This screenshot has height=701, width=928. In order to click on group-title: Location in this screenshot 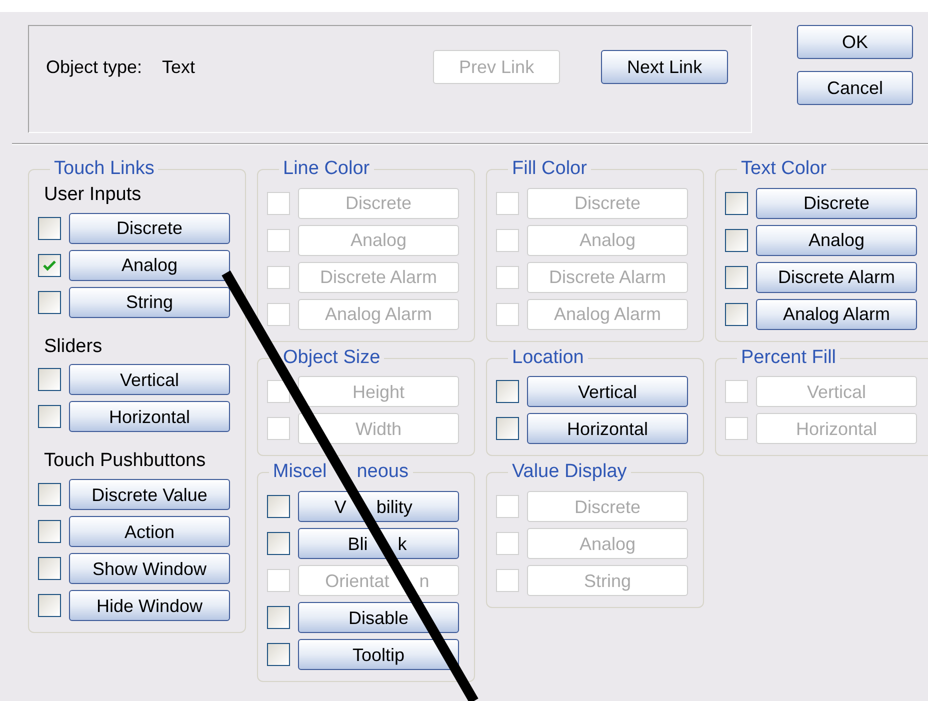, I will do `click(548, 358)`.